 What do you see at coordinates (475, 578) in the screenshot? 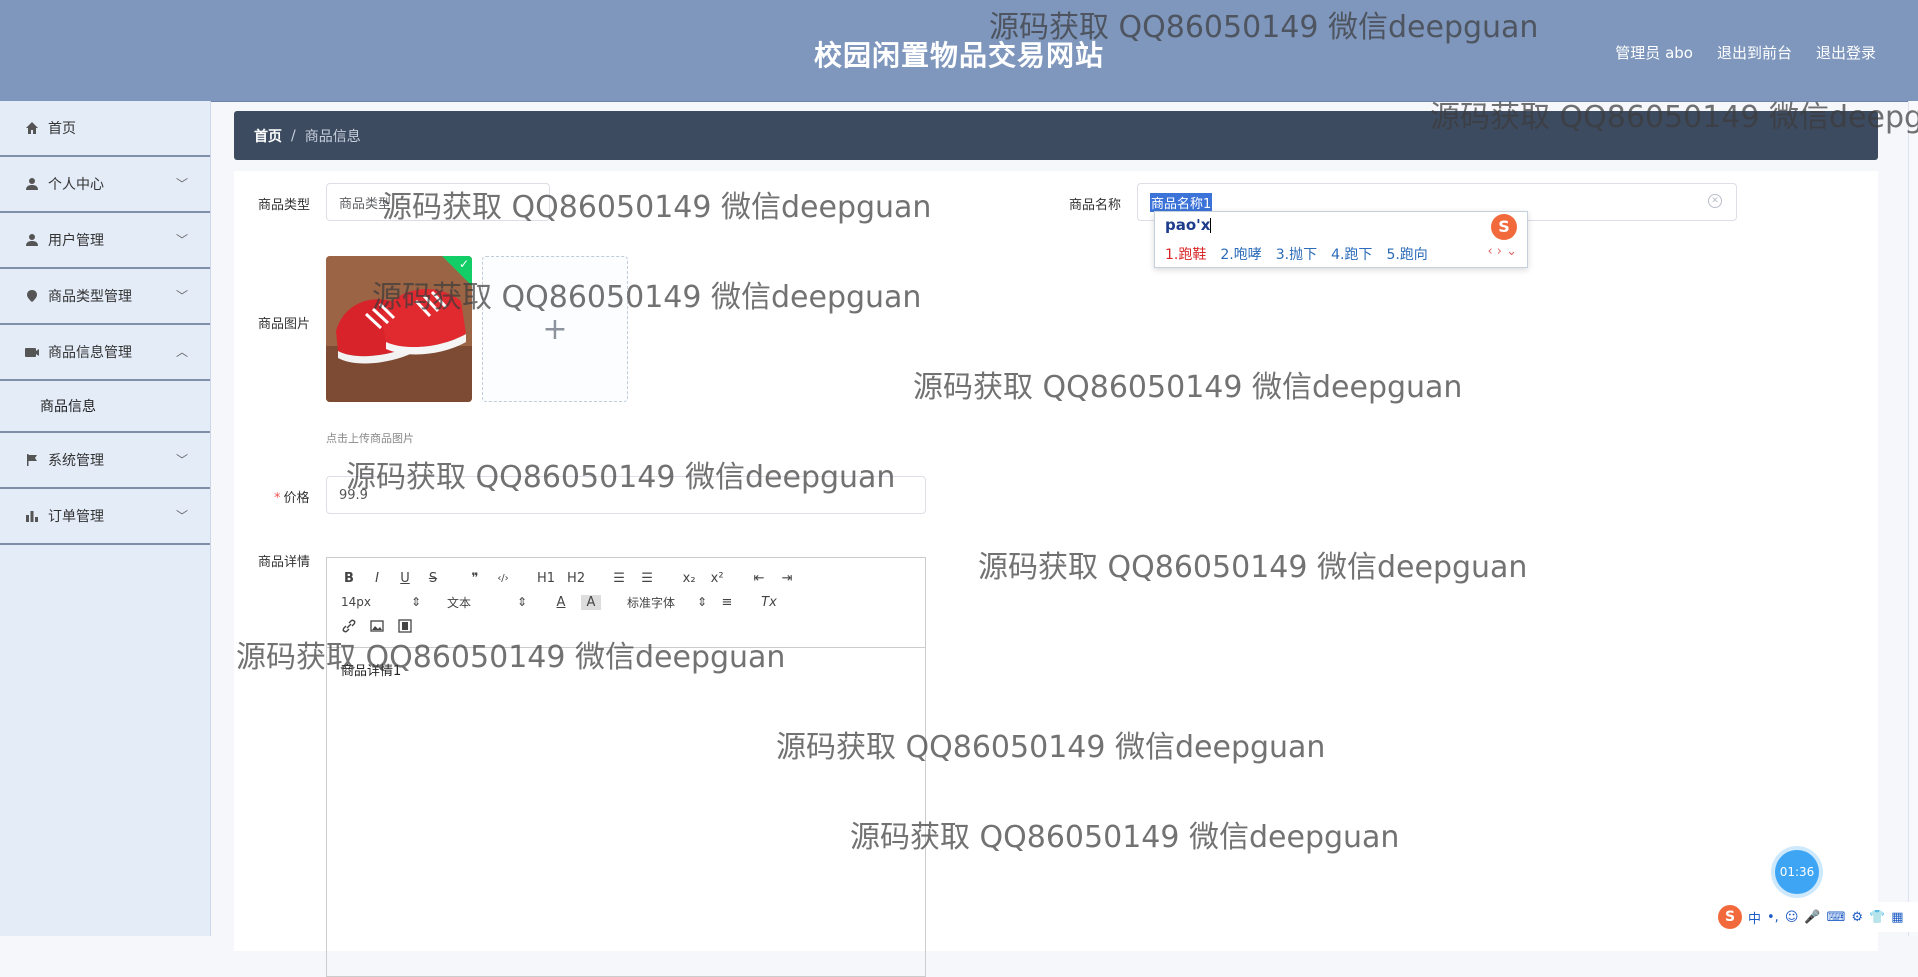
I see `quote-button: ❞` at bounding box center [475, 578].